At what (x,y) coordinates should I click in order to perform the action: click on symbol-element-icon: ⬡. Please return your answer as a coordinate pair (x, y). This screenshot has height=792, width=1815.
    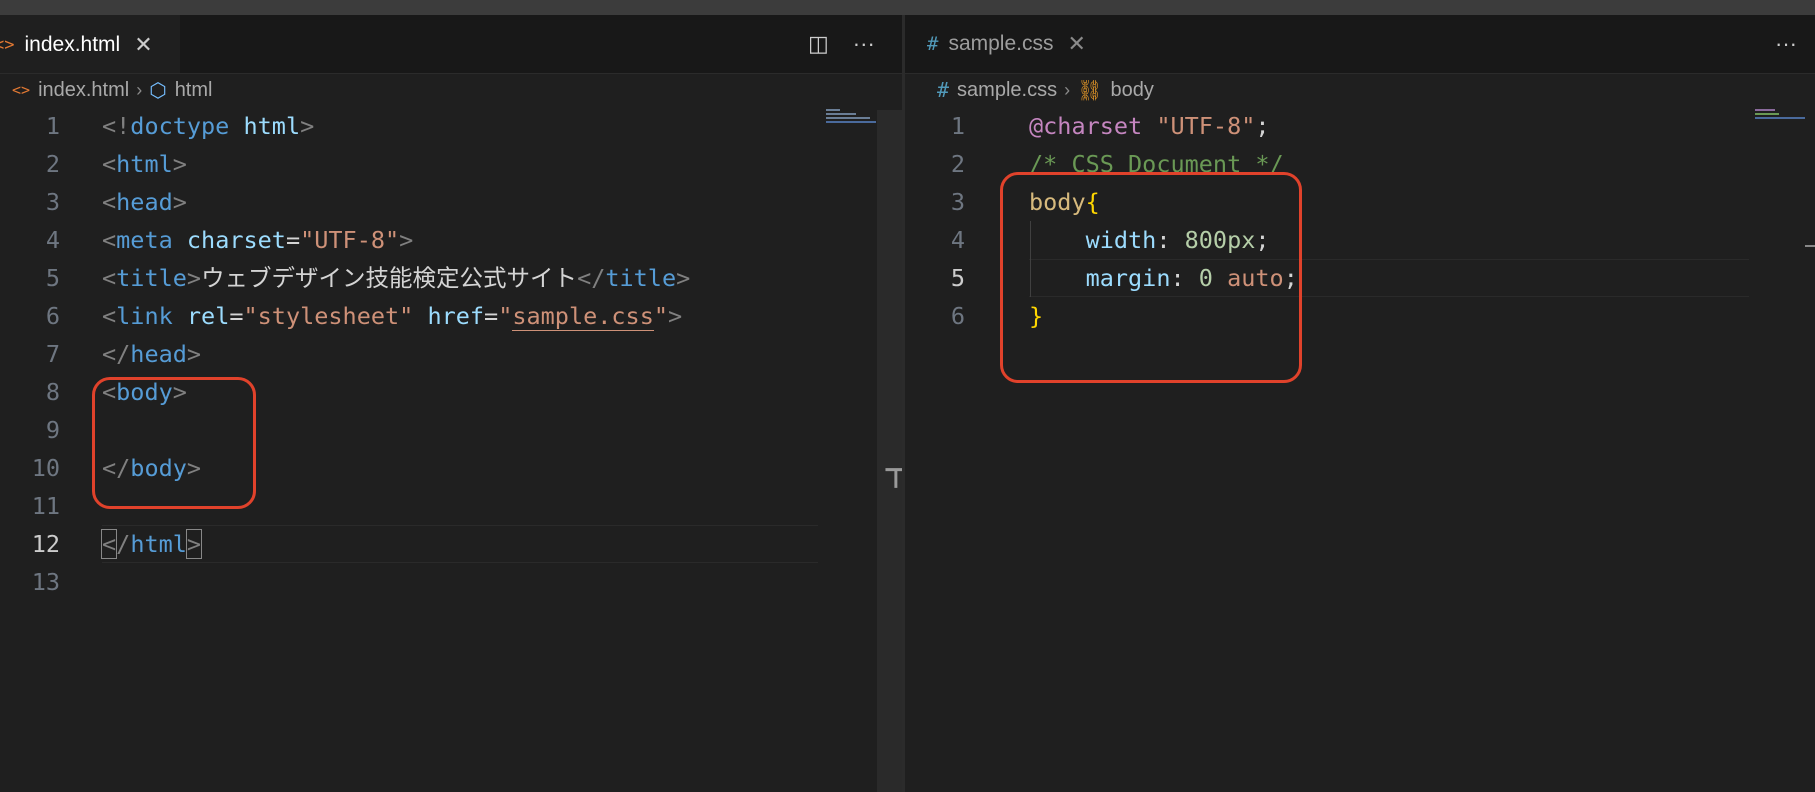
    Looking at the image, I should click on (158, 90).